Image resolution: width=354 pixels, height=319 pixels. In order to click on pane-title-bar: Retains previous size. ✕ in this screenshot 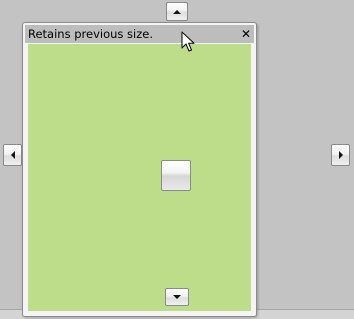, I will do `click(139, 34)`.